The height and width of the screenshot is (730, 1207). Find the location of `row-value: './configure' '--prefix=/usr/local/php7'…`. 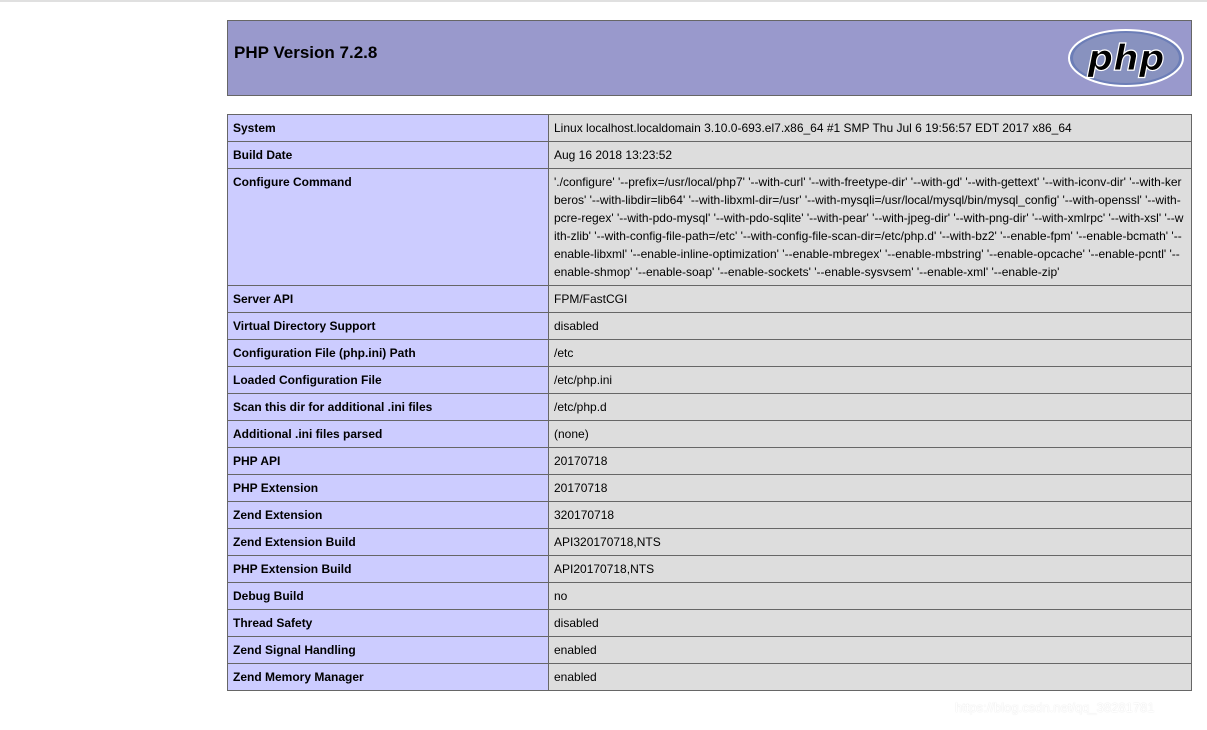

row-value: './configure' '--prefix=/usr/local/php7'… is located at coordinates (870, 227).